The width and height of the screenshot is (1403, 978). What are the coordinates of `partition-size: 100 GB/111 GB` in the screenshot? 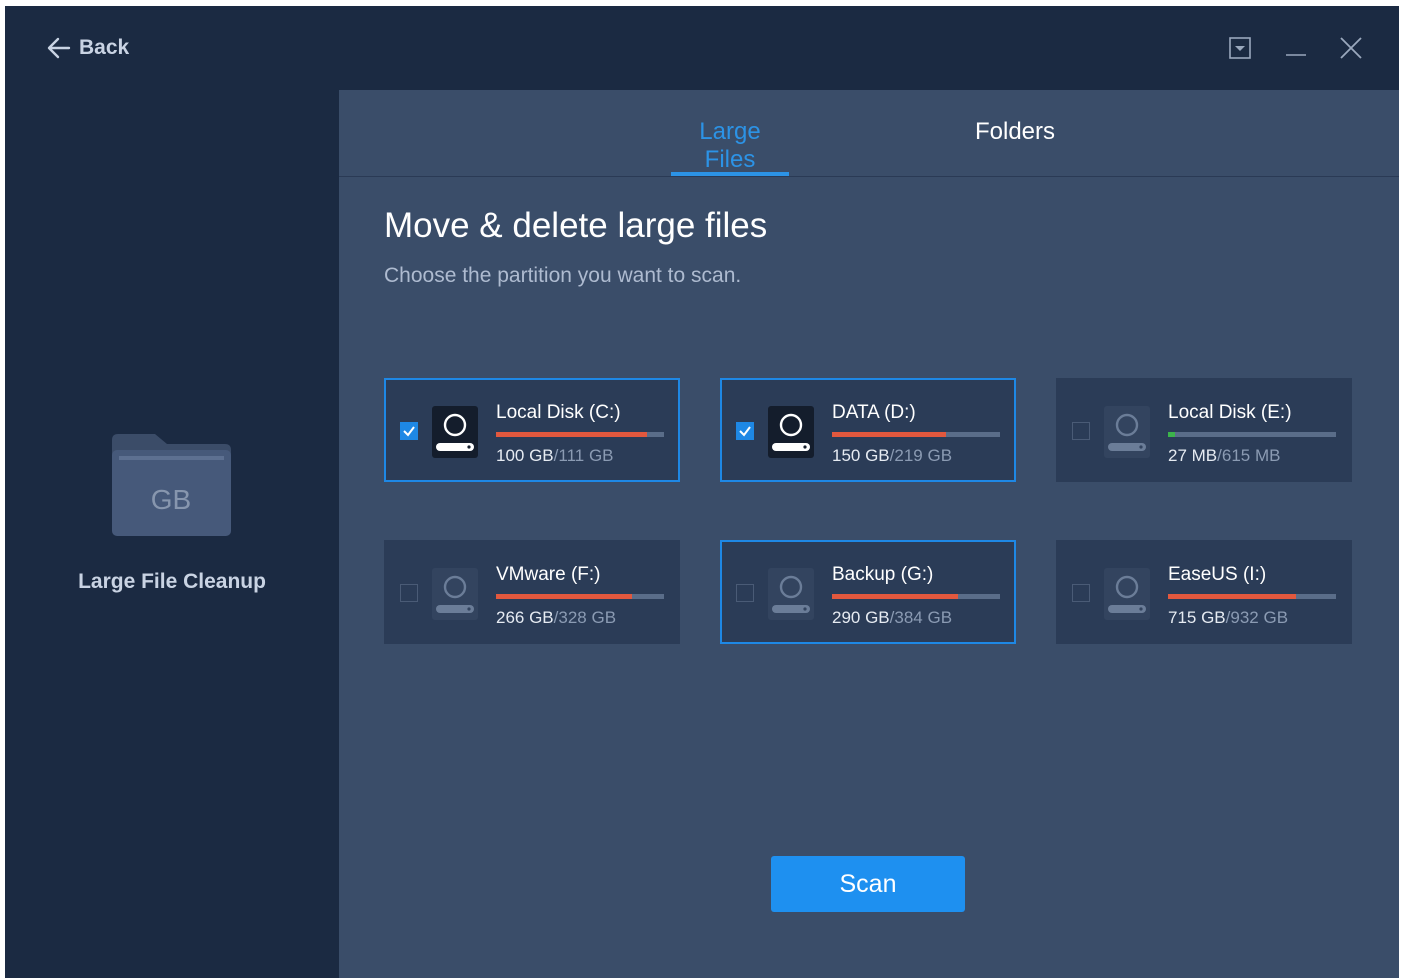 It's located at (555, 456).